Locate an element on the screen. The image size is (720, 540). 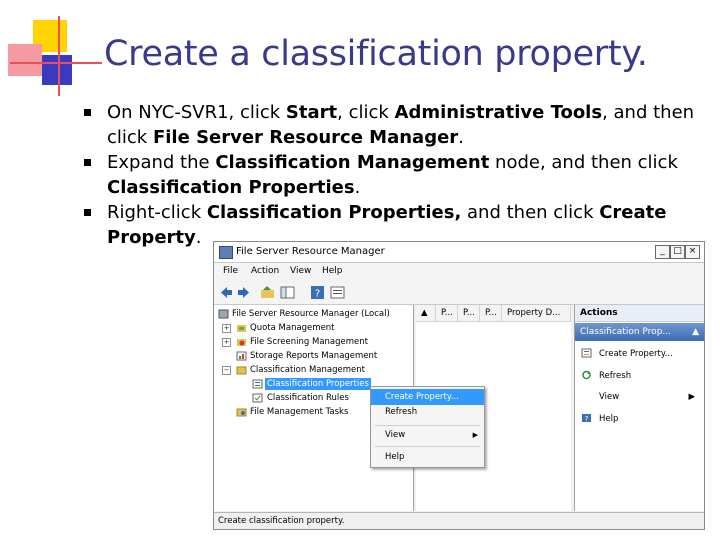
sort-arrow-icon: ▲ is located at coordinates (424, 313).